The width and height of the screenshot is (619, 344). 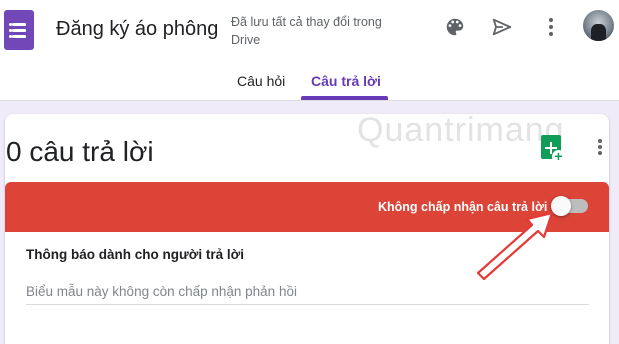 What do you see at coordinates (261, 81) in the screenshot?
I see `tab-questions: Câu hỏi` at bounding box center [261, 81].